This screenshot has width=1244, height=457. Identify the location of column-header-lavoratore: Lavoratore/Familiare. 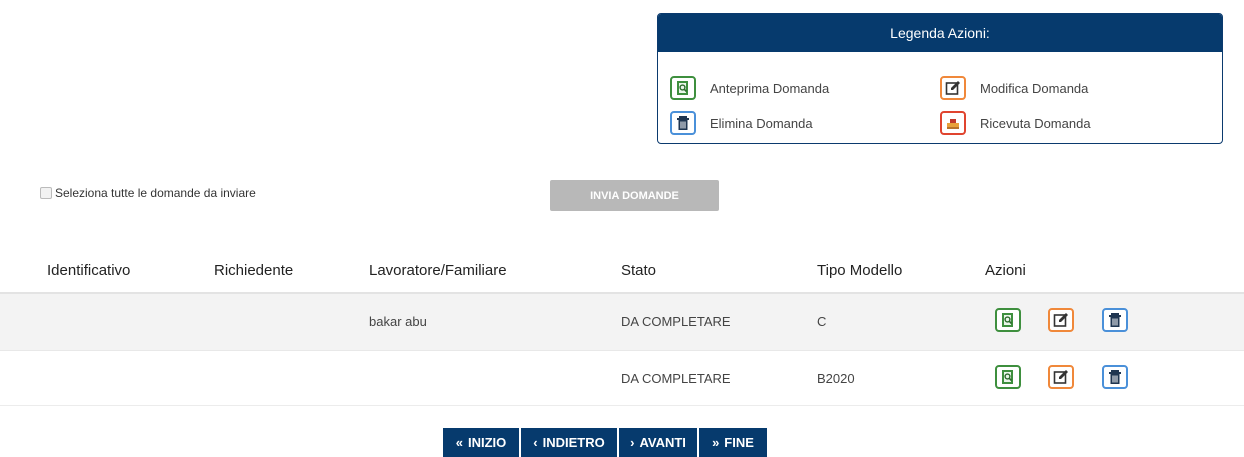
(438, 270).